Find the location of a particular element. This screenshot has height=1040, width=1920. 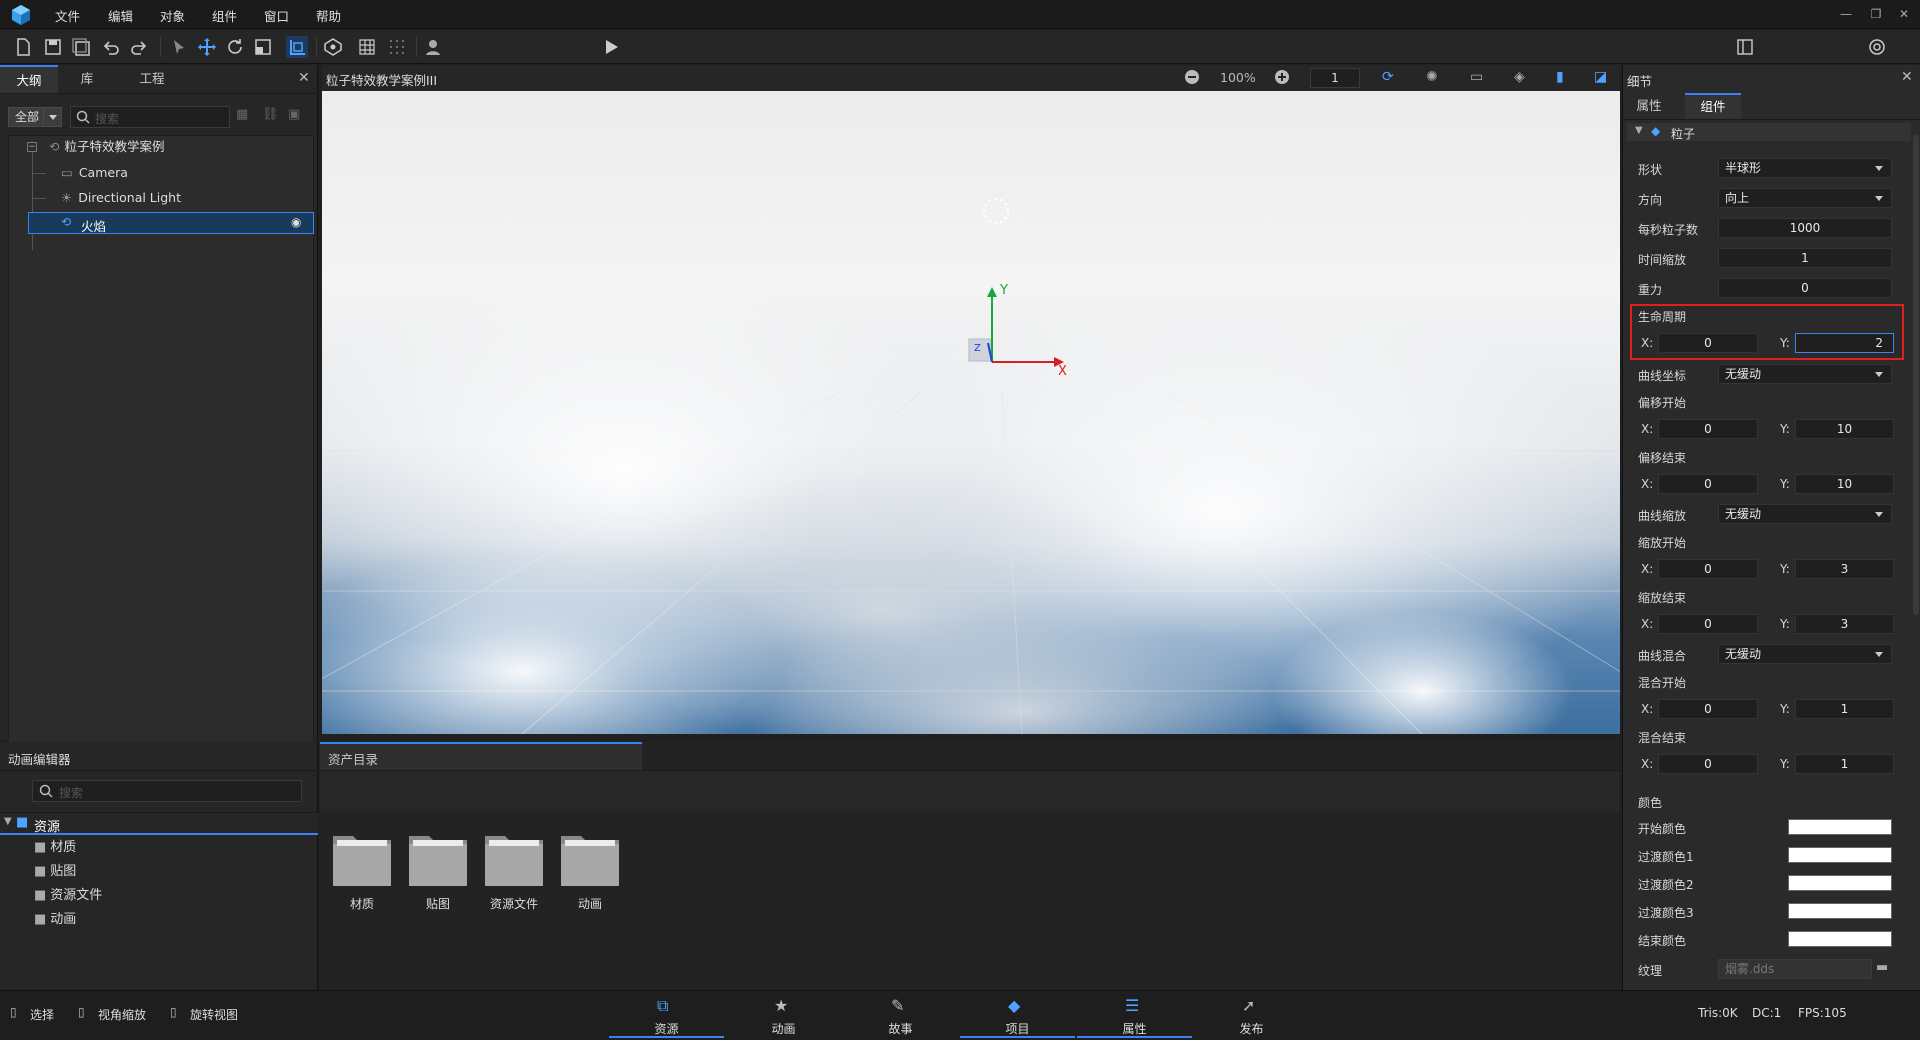

minimize-icon: — is located at coordinates (1846, 15).